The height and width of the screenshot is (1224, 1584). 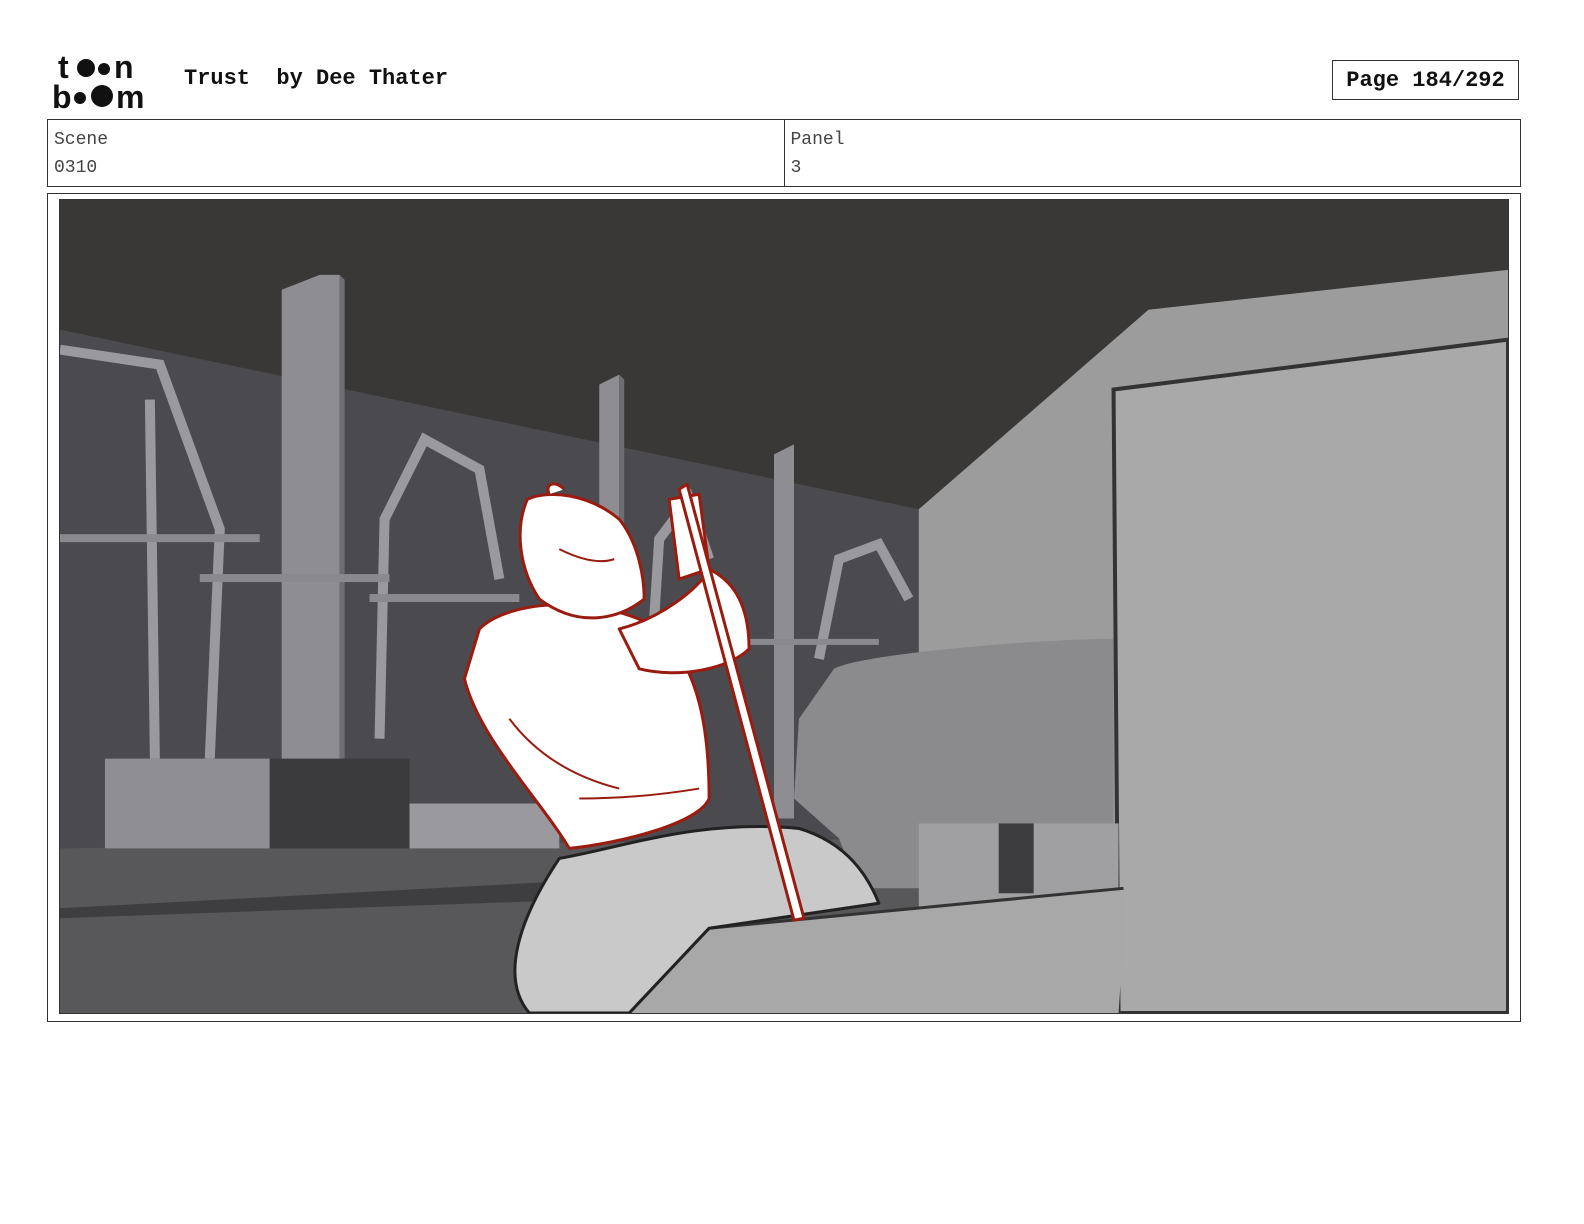 What do you see at coordinates (76, 168) in the screenshot?
I see `scene-value: 0310` at bounding box center [76, 168].